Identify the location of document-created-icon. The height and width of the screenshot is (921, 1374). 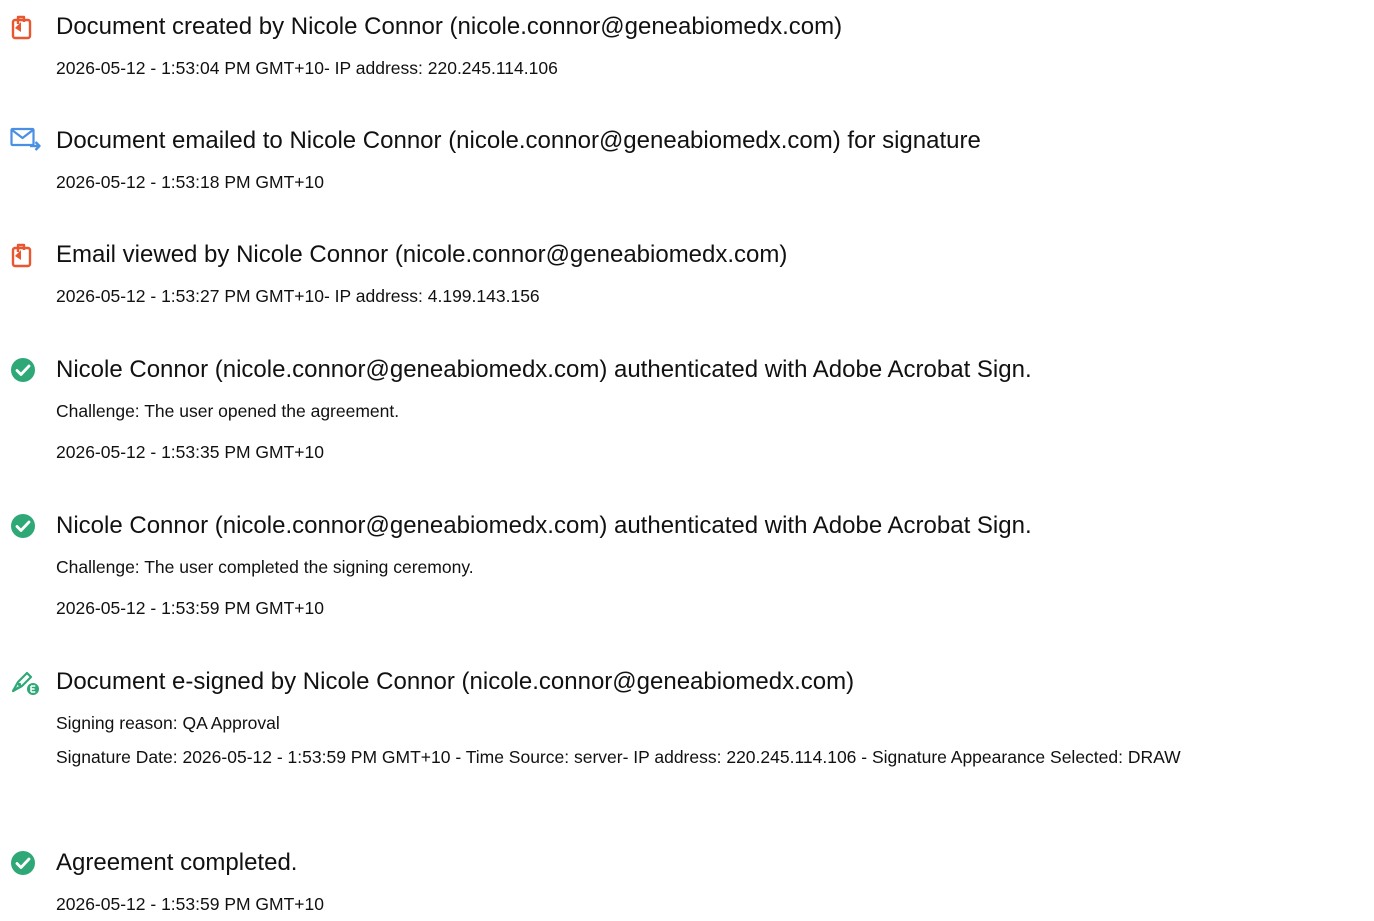
(21, 27).